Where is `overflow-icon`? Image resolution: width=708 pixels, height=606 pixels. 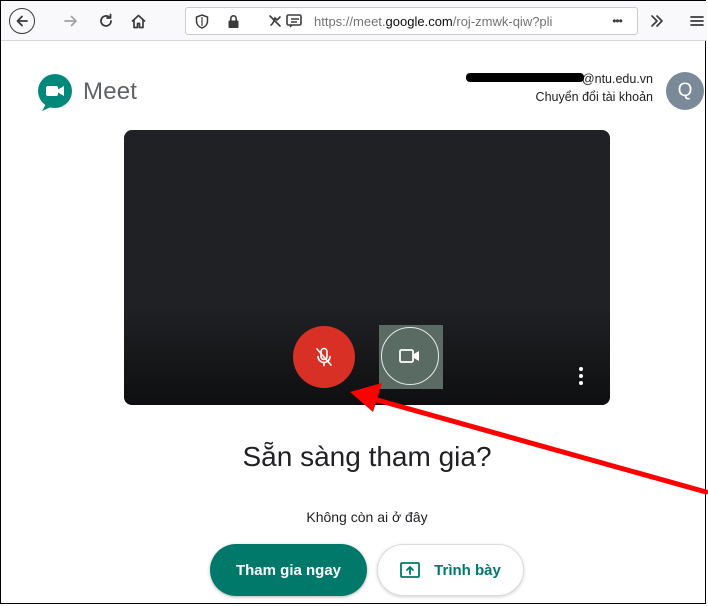 overflow-icon is located at coordinates (657, 21).